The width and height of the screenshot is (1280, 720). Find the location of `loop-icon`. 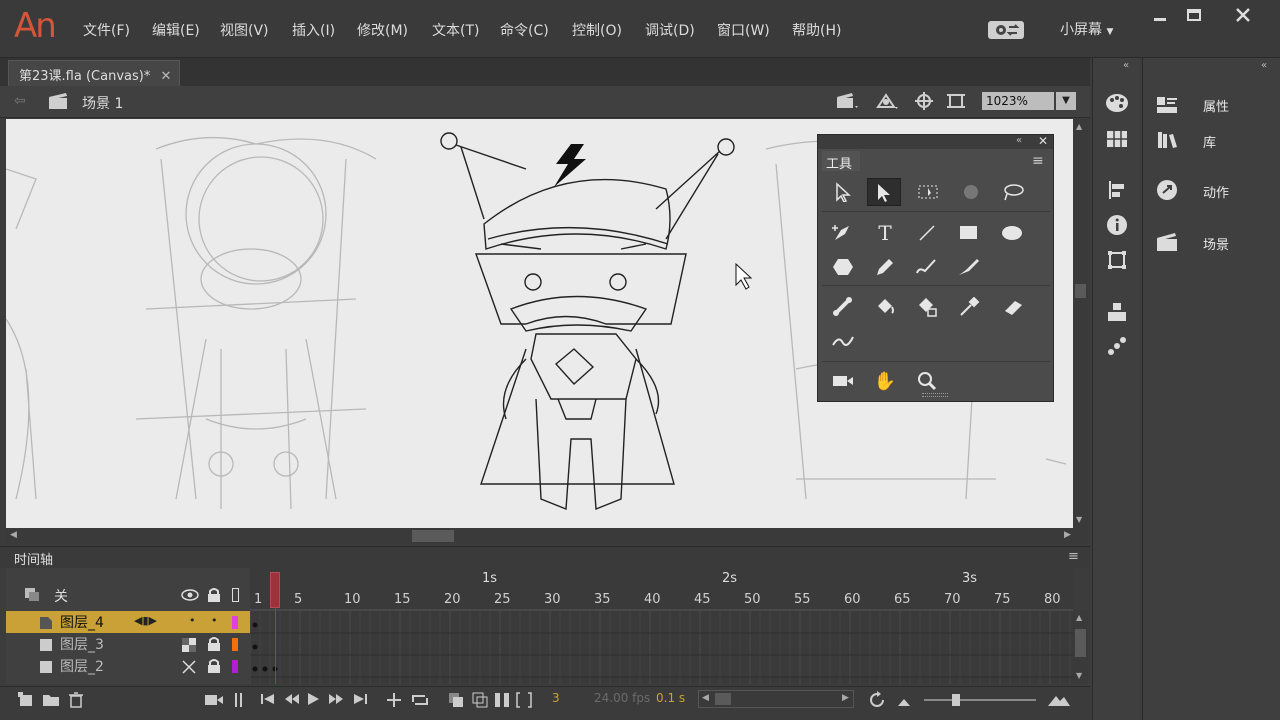

loop-icon is located at coordinates (420, 702).